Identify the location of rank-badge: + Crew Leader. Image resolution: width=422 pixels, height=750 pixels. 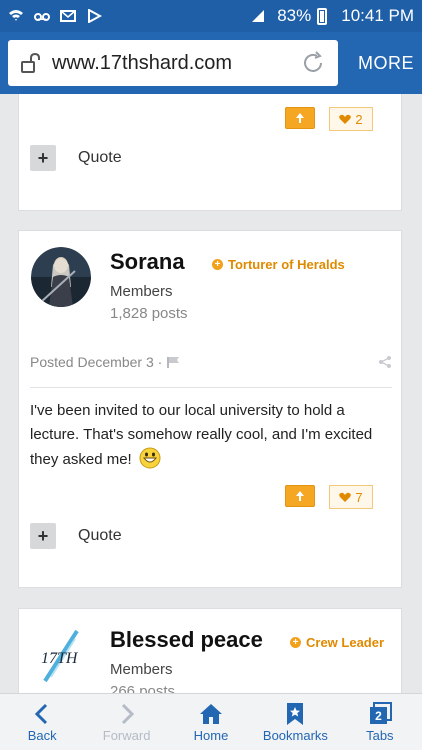
(337, 642).